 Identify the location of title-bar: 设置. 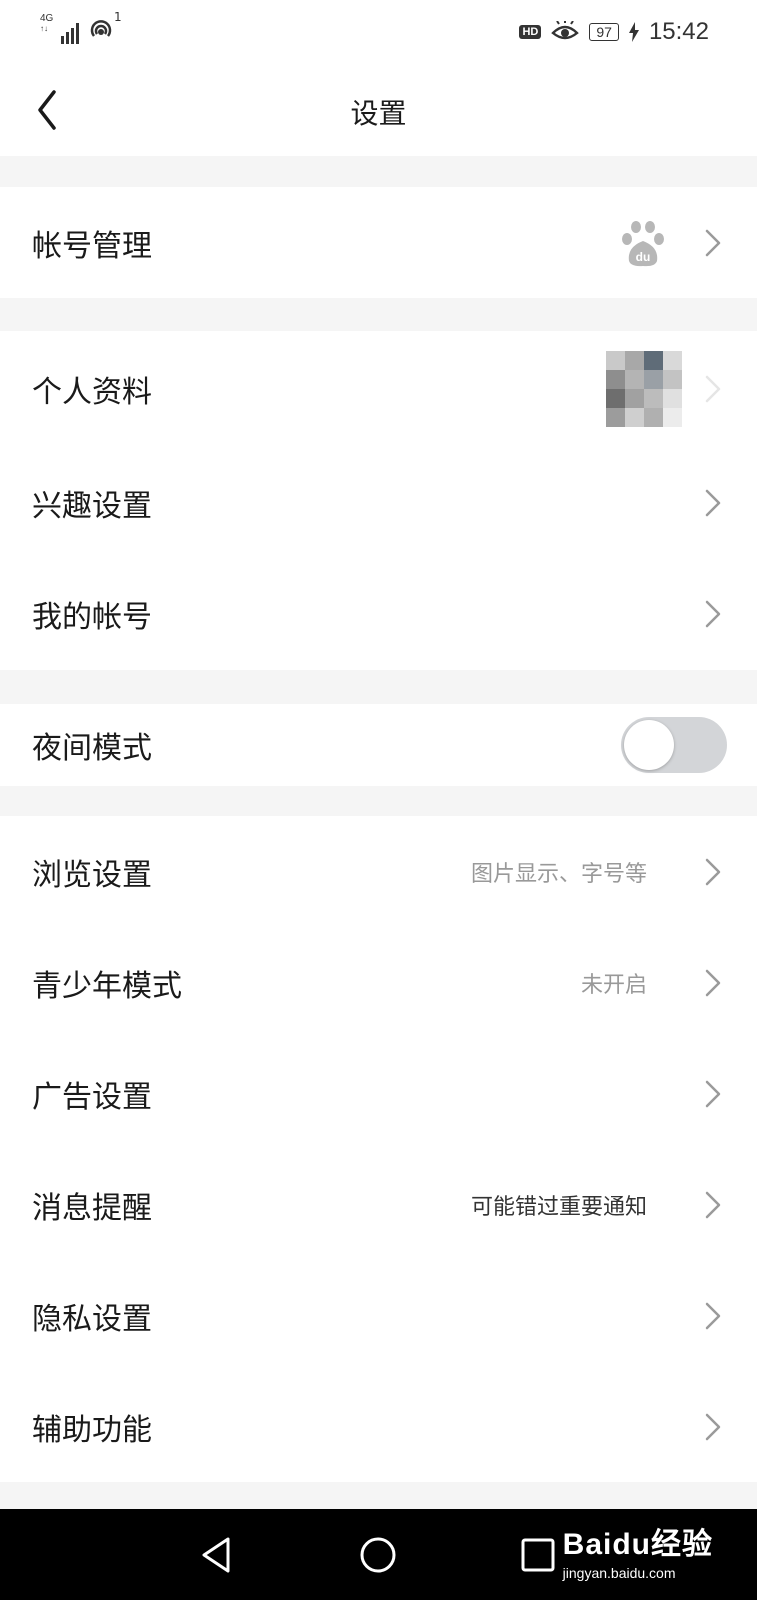
(378, 110).